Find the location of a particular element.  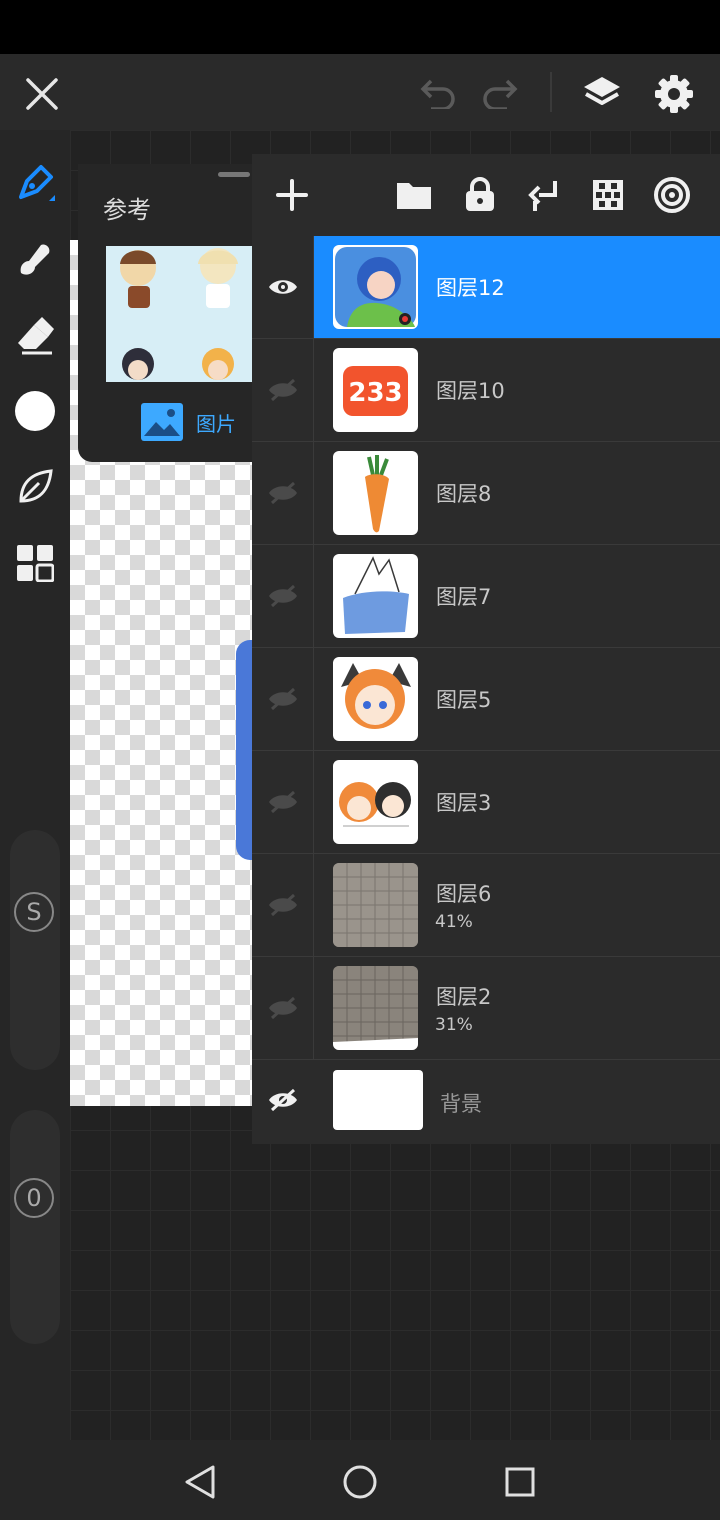

layer-row: 图层8 is located at coordinates (486, 493).